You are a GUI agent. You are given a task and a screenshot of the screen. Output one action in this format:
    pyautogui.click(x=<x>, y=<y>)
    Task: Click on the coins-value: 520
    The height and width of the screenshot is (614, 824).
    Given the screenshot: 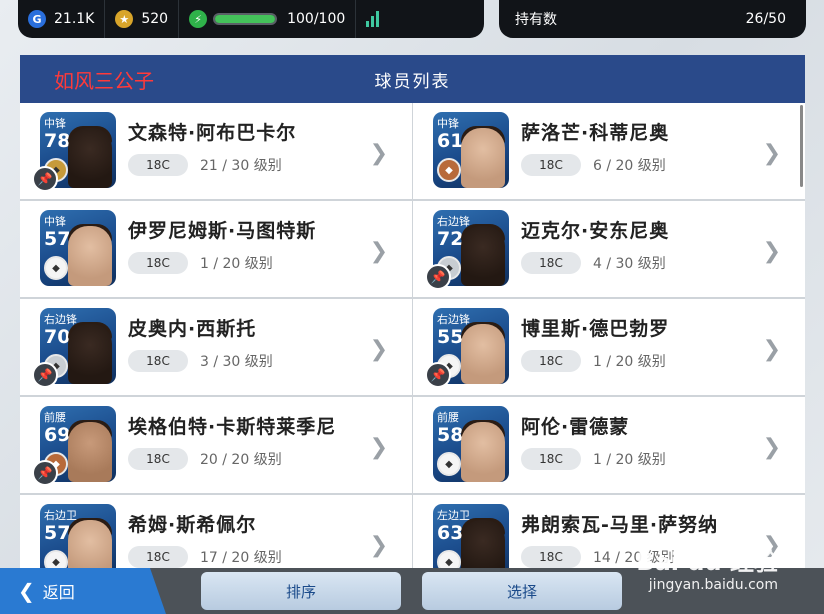 What is the action you would take?
    pyautogui.click(x=155, y=19)
    